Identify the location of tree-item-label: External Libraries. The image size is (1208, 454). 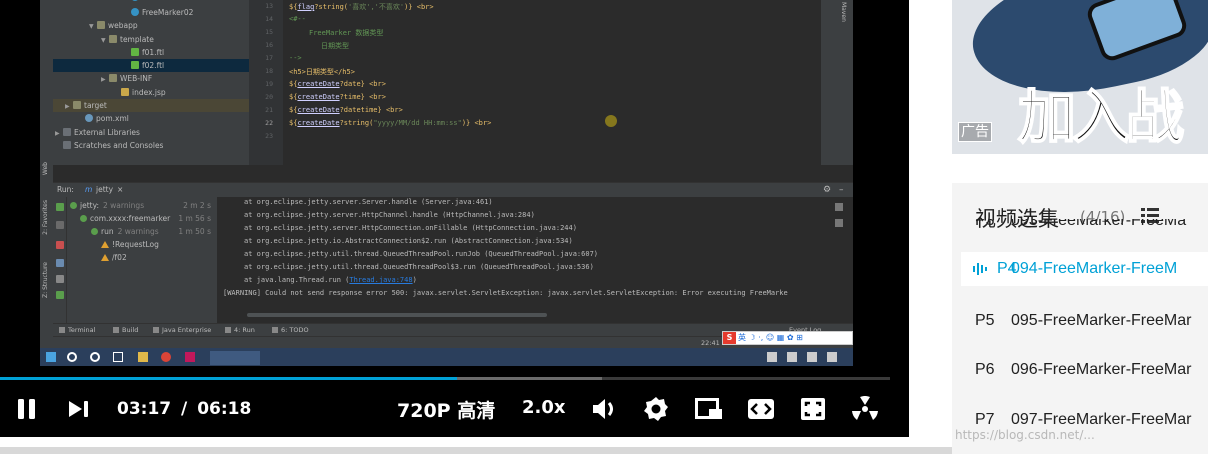
(107, 132).